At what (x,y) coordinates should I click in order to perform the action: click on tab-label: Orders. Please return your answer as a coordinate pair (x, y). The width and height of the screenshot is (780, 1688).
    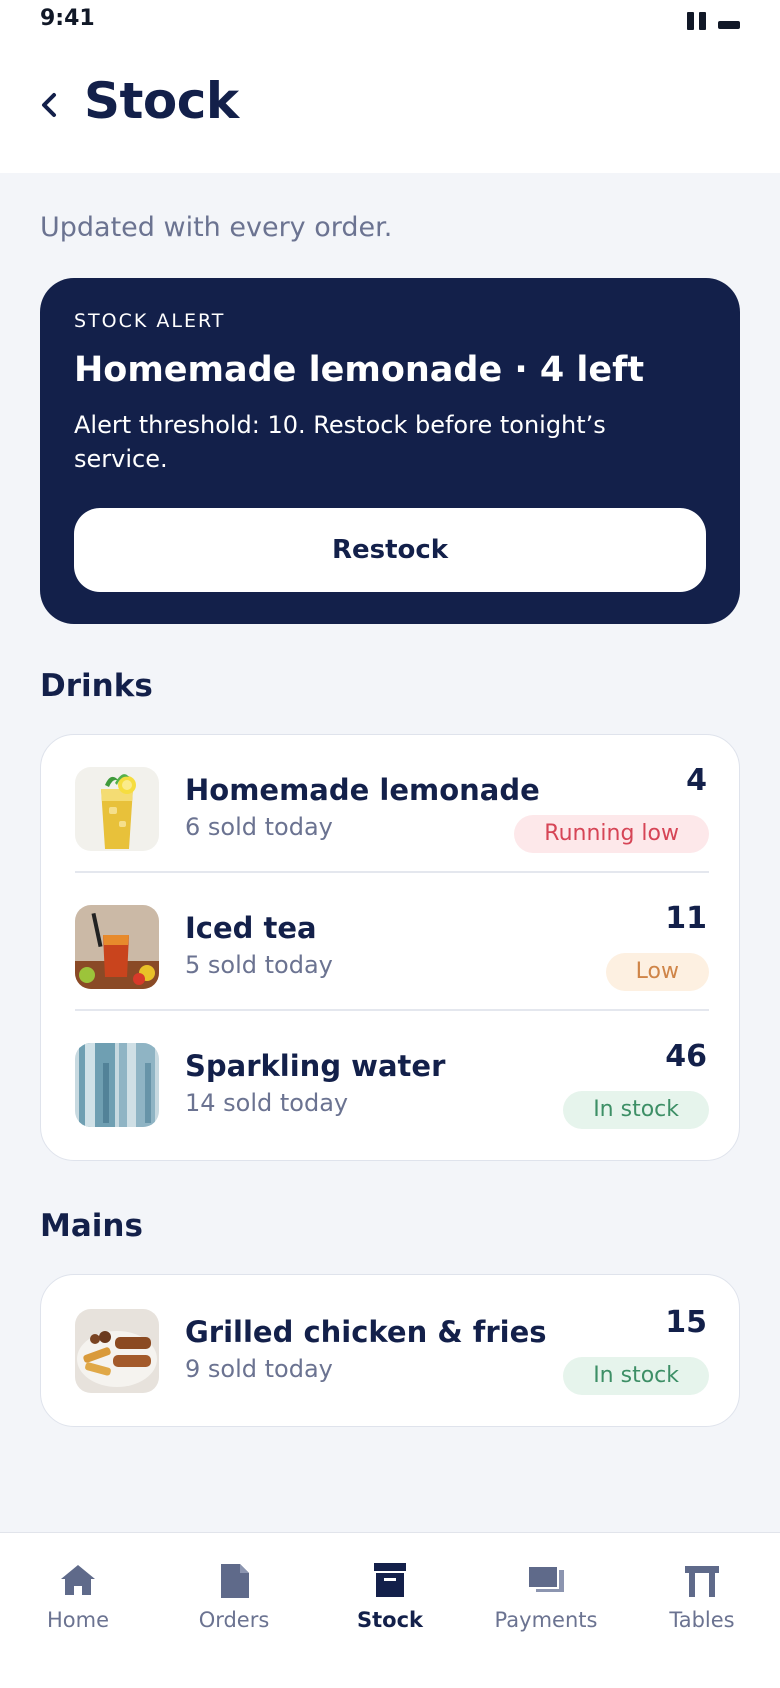
    Looking at the image, I should click on (234, 1620).